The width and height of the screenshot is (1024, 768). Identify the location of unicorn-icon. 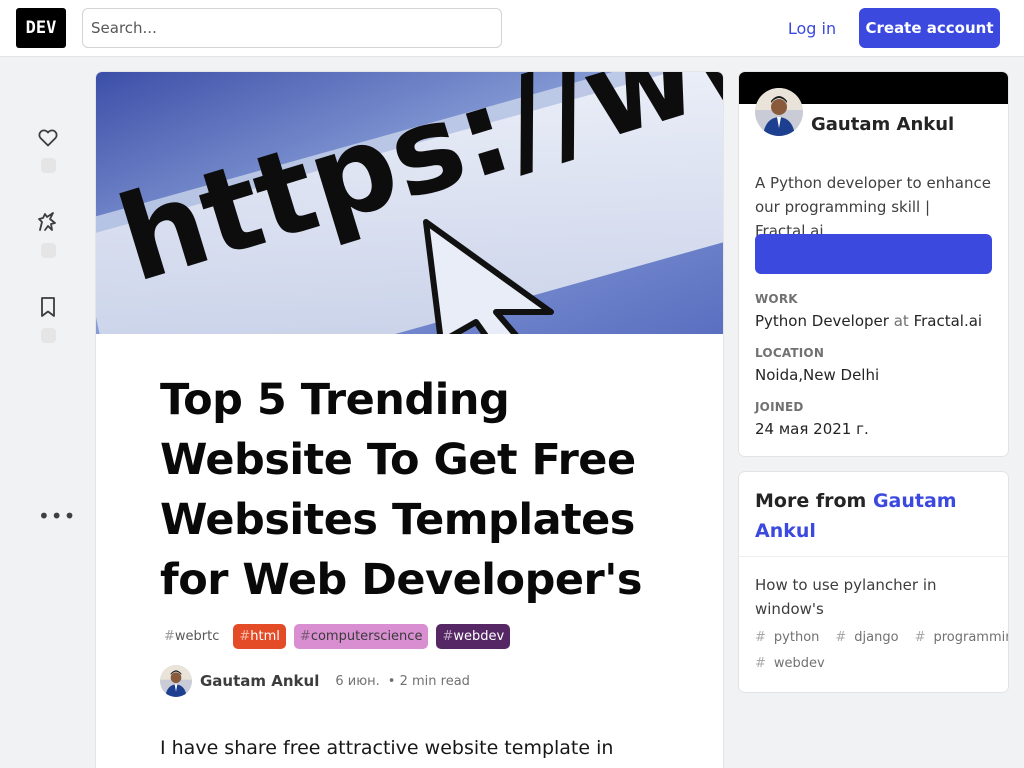
(47, 221).